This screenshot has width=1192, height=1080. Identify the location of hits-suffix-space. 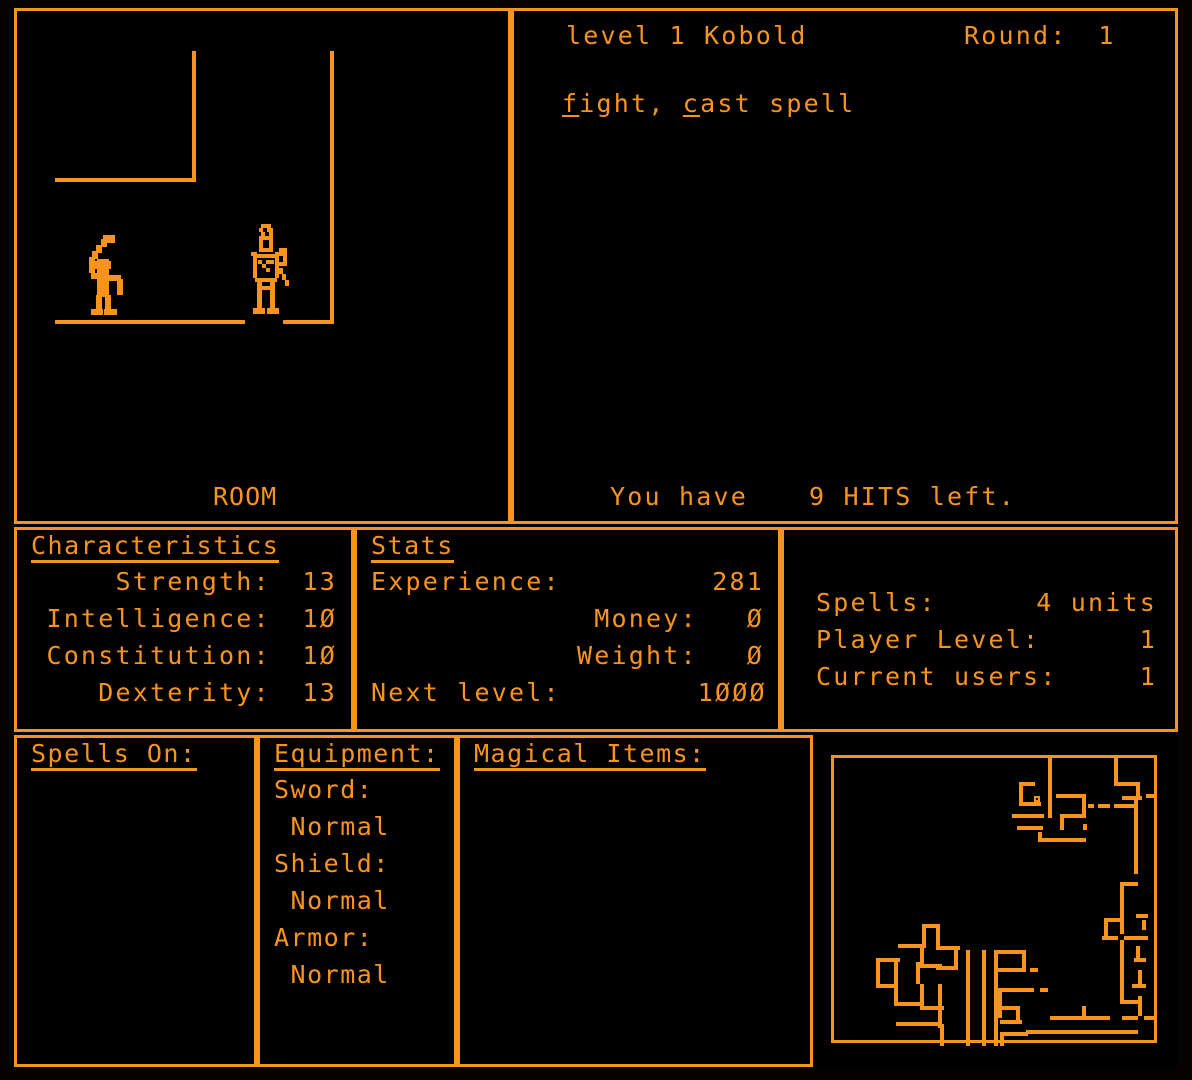
(834, 496).